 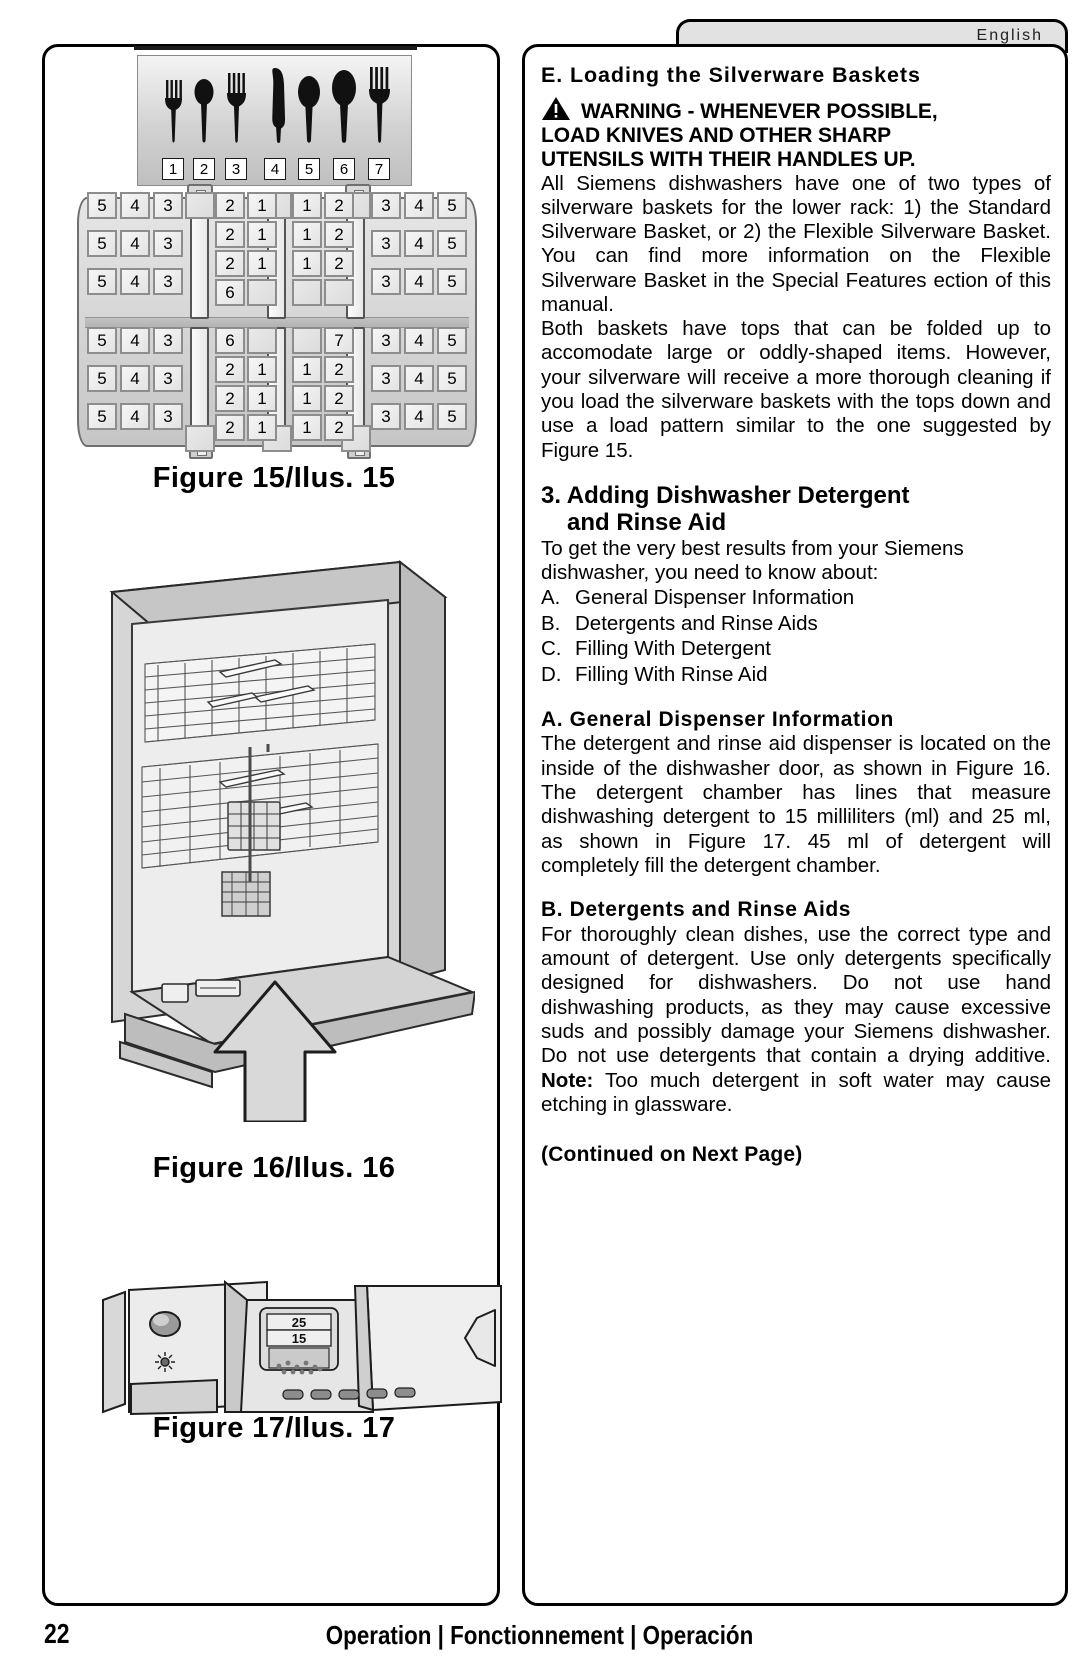 What do you see at coordinates (339, 398) in the screenshot?
I see `cell-bir-2-1: 2` at bounding box center [339, 398].